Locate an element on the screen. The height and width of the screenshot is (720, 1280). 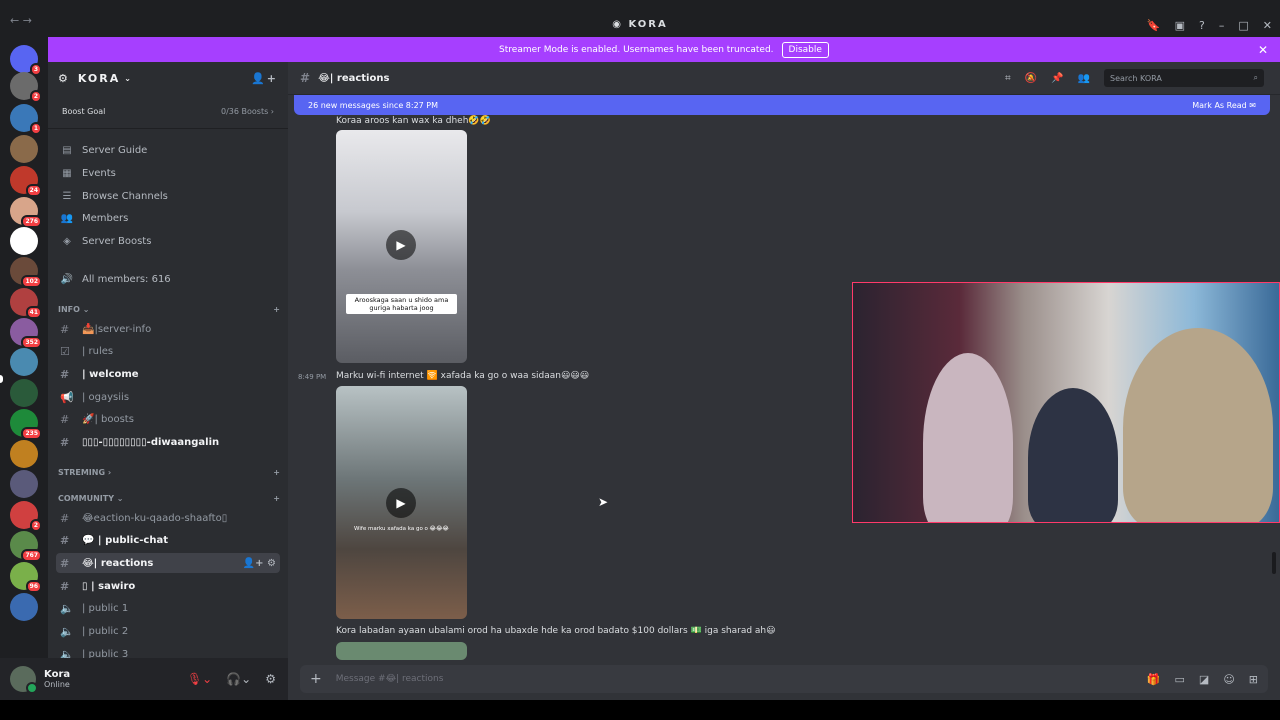
speaker-icon: 🔈 is located at coordinates (67, 631).